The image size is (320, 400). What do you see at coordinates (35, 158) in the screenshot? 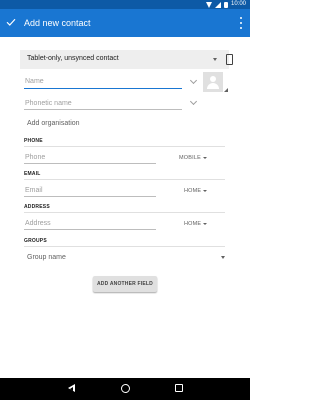
I see `phone-field: Phone` at bounding box center [35, 158].